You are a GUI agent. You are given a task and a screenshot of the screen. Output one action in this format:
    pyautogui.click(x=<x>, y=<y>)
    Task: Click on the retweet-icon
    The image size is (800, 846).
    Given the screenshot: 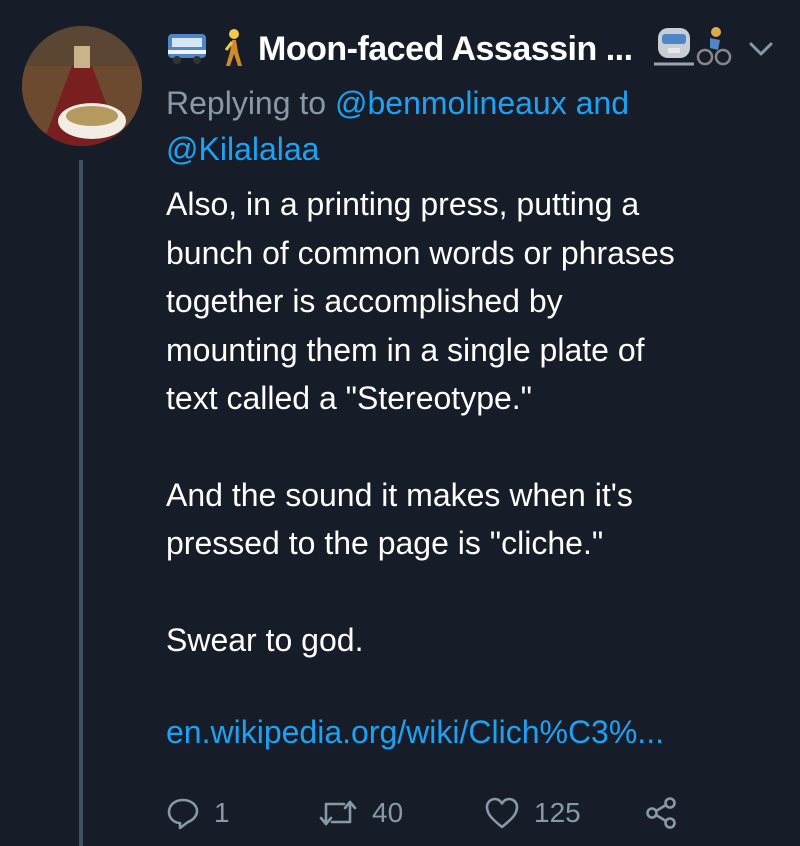 What is the action you would take?
    pyautogui.click(x=338, y=813)
    